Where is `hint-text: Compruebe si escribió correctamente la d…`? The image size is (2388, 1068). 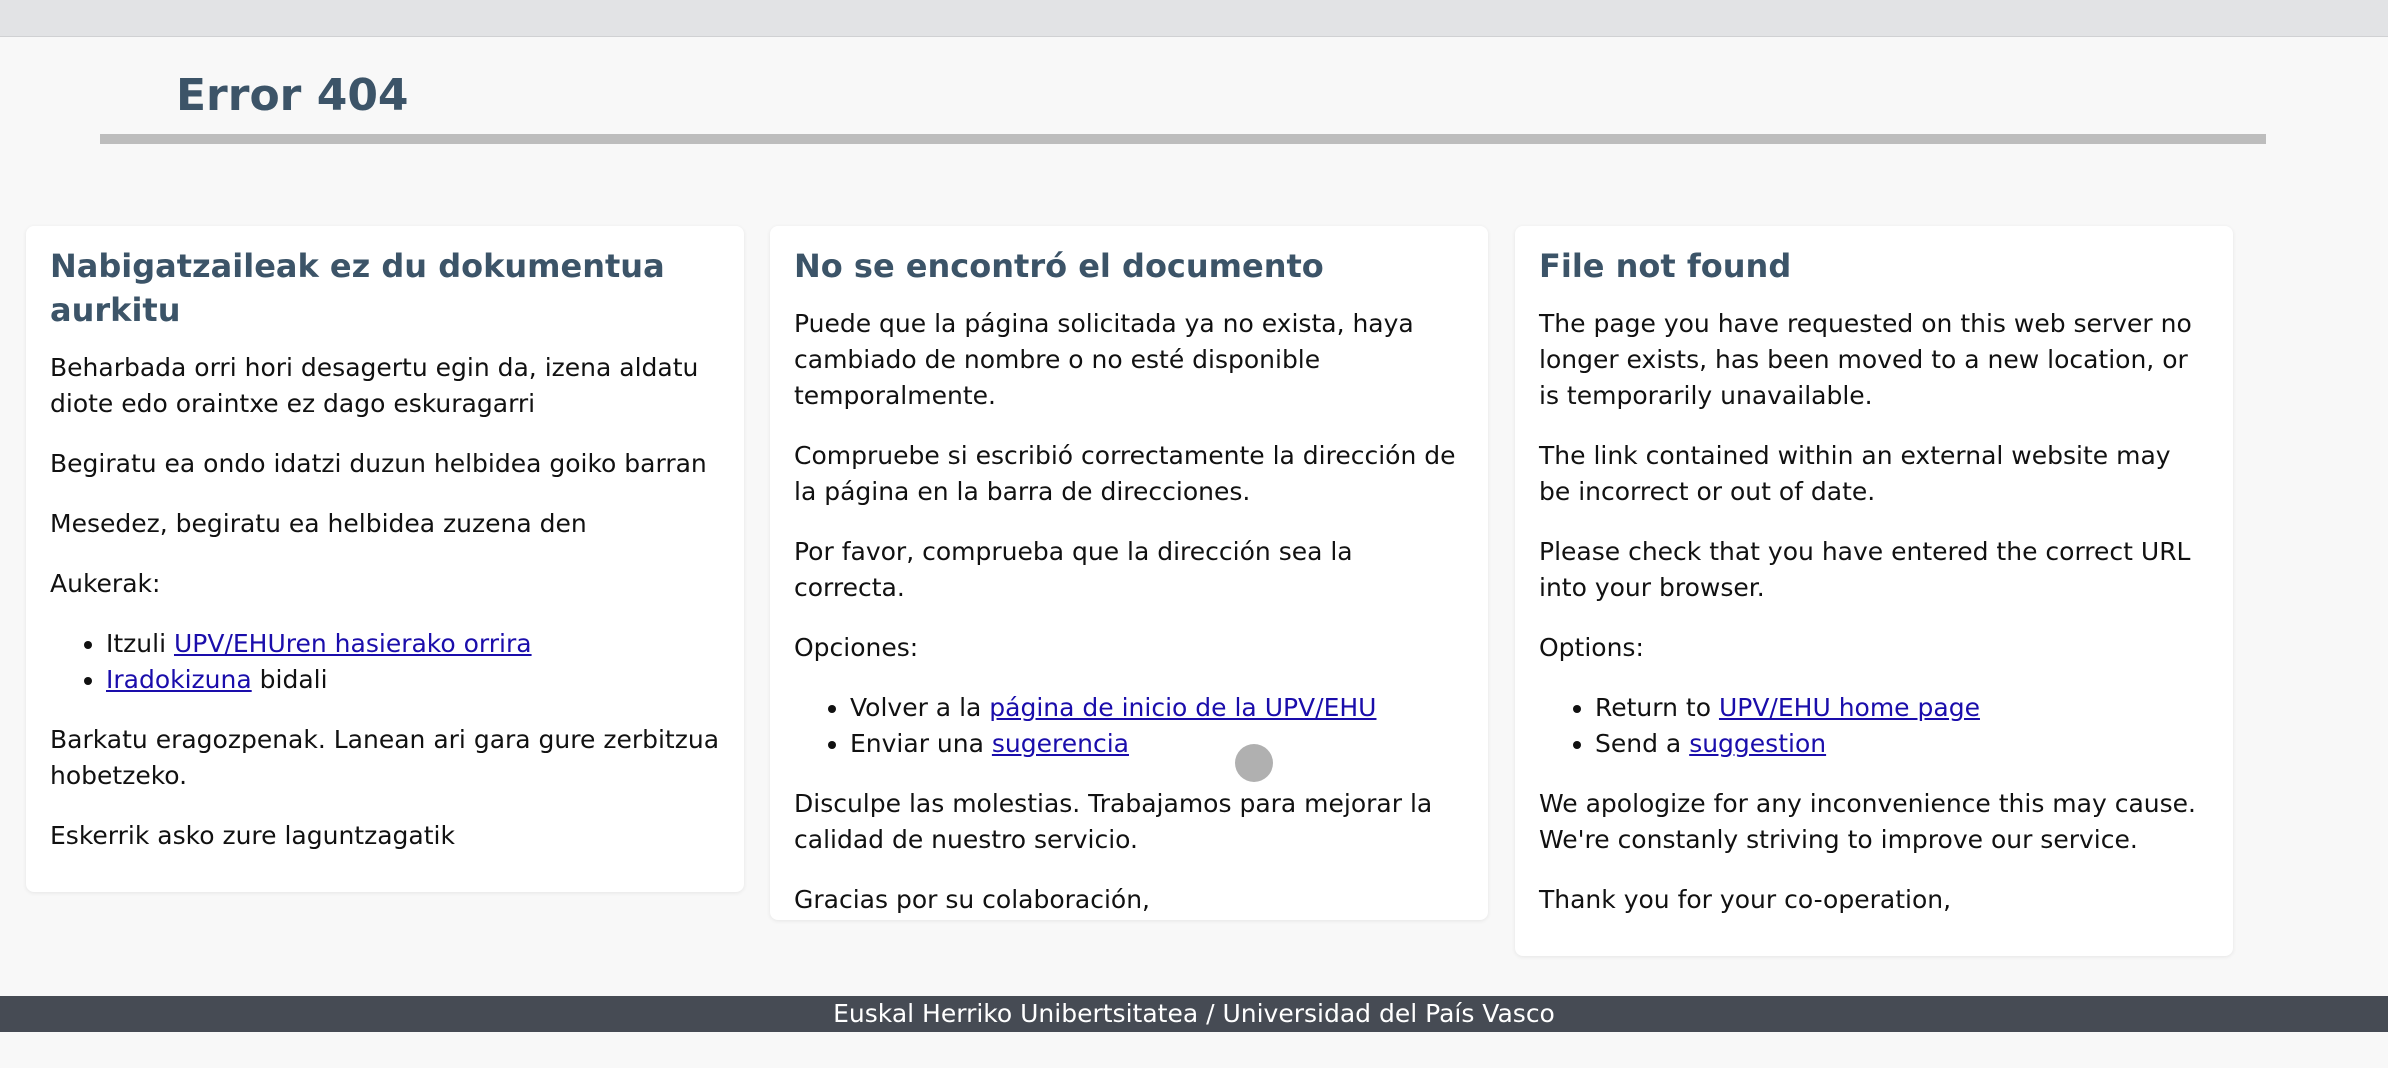 hint-text: Compruebe si escribió correctamente la d… is located at coordinates (1125, 473).